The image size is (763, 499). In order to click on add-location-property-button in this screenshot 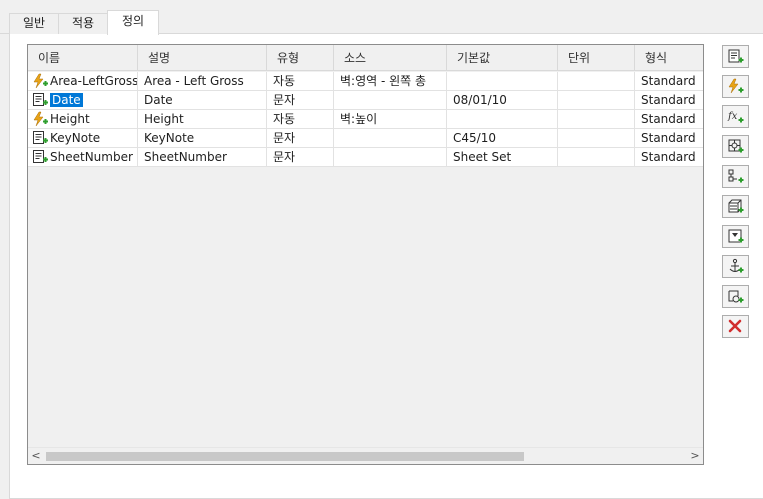, I will do `click(735, 146)`.